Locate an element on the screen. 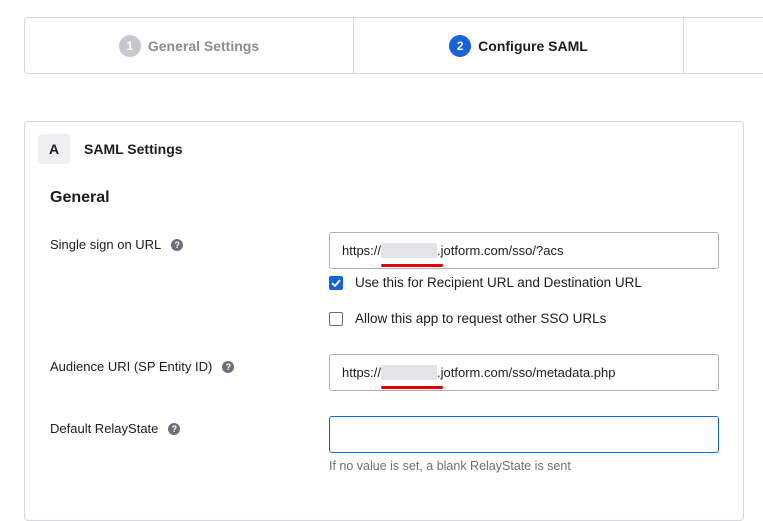 The image size is (763, 521). wizard-stepper: 1 General Settings 2 Configure SAML is located at coordinates (393, 45).